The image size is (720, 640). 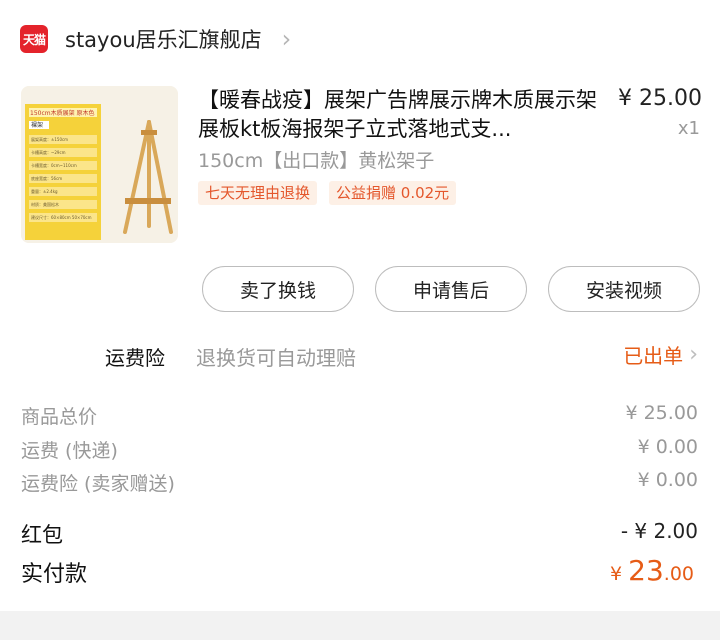 What do you see at coordinates (616, 574) in the screenshot?
I see `paid-currency: ¥` at bounding box center [616, 574].